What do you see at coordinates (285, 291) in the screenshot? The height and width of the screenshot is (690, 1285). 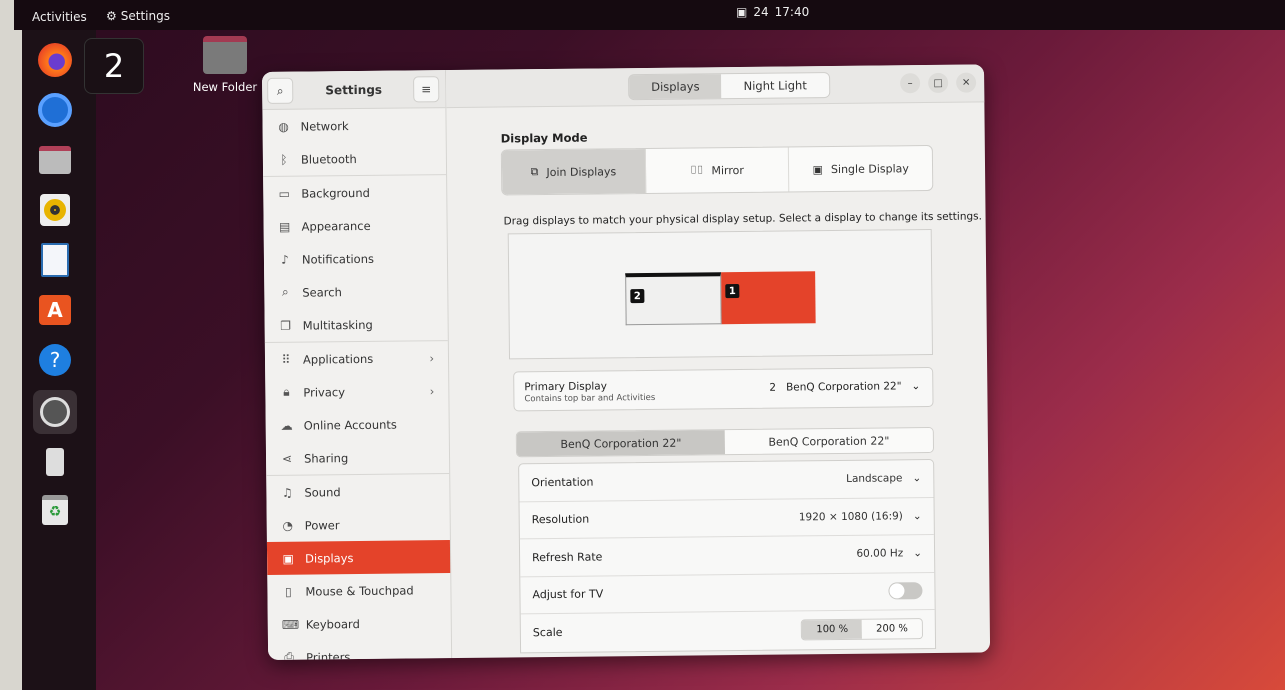 I see `search-icon: ⌕` at bounding box center [285, 291].